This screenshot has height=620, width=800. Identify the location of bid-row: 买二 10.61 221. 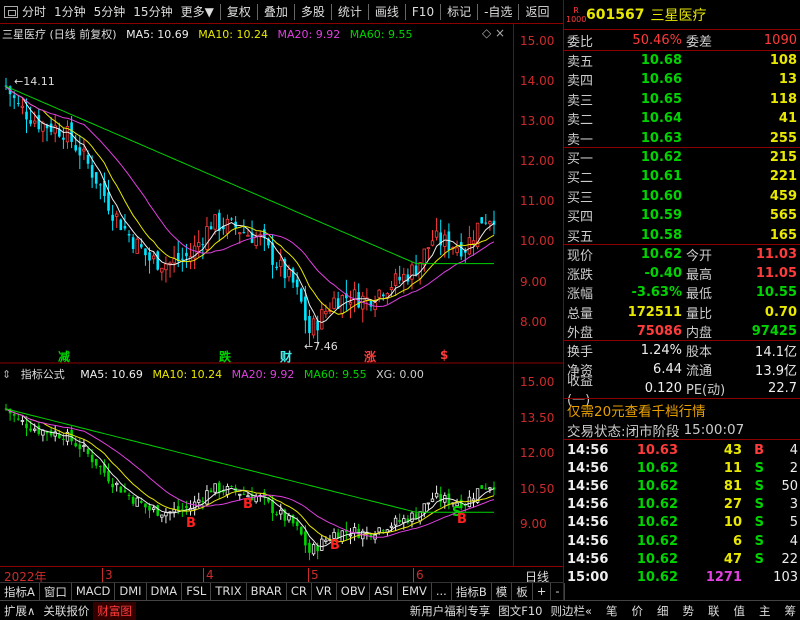
(682, 176).